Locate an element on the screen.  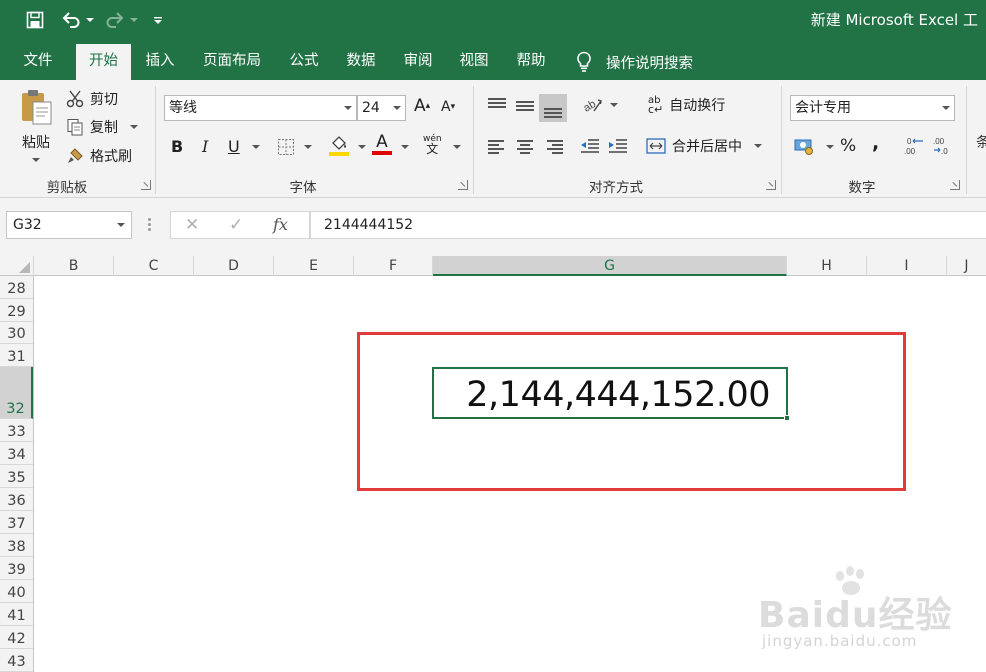
comma-style-button: , is located at coordinates (875, 143).